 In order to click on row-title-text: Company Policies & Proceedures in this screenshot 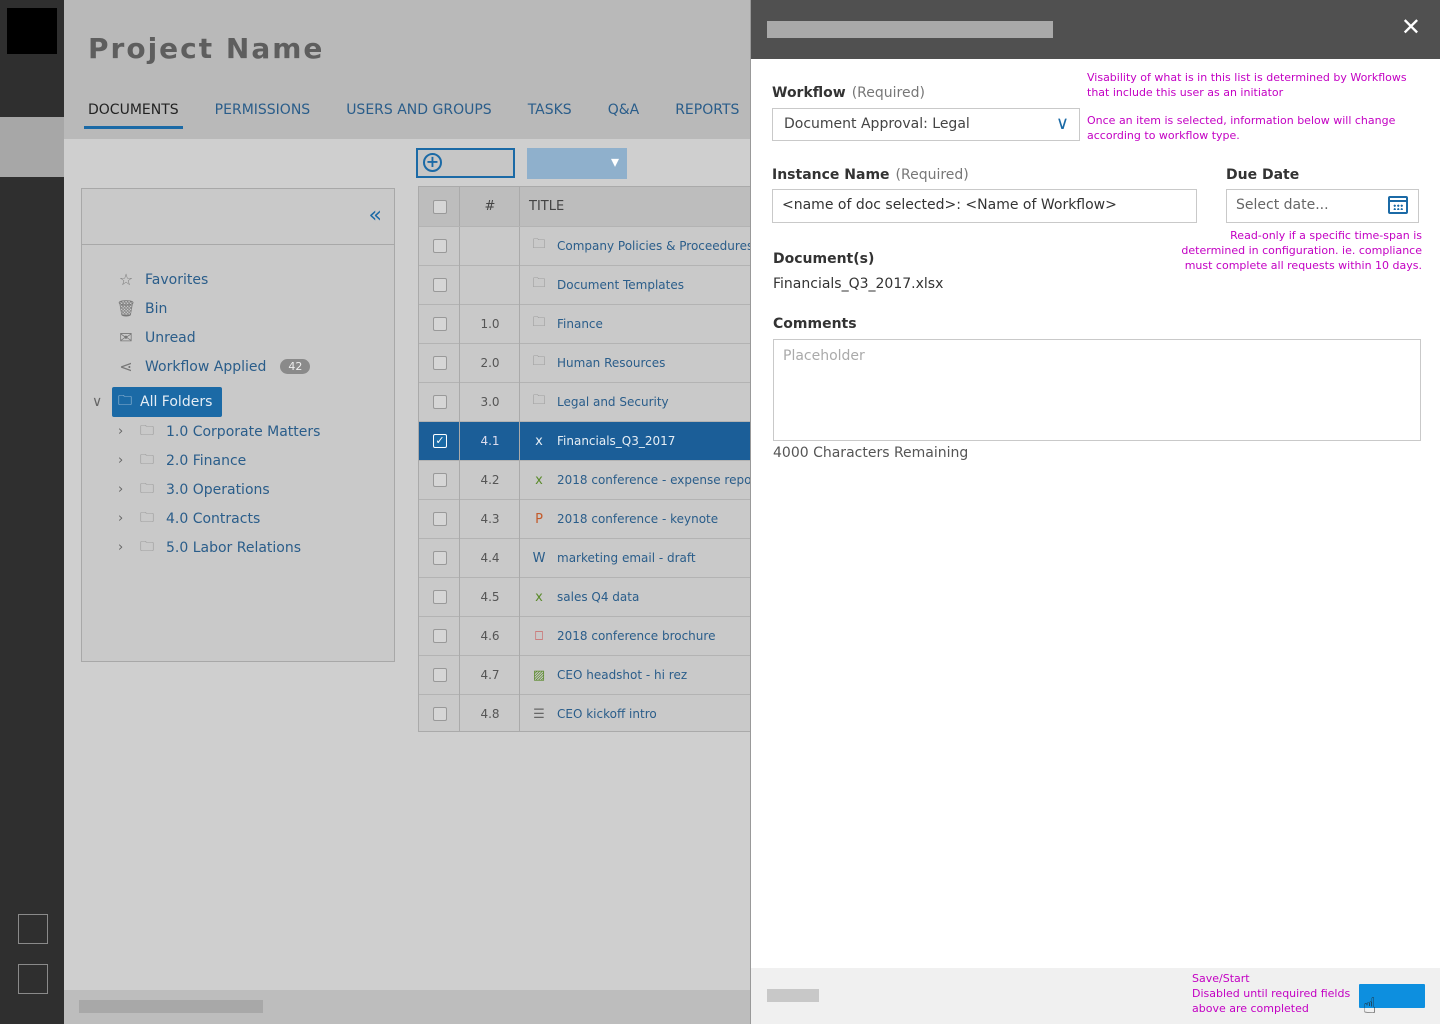, I will do `click(654, 246)`.